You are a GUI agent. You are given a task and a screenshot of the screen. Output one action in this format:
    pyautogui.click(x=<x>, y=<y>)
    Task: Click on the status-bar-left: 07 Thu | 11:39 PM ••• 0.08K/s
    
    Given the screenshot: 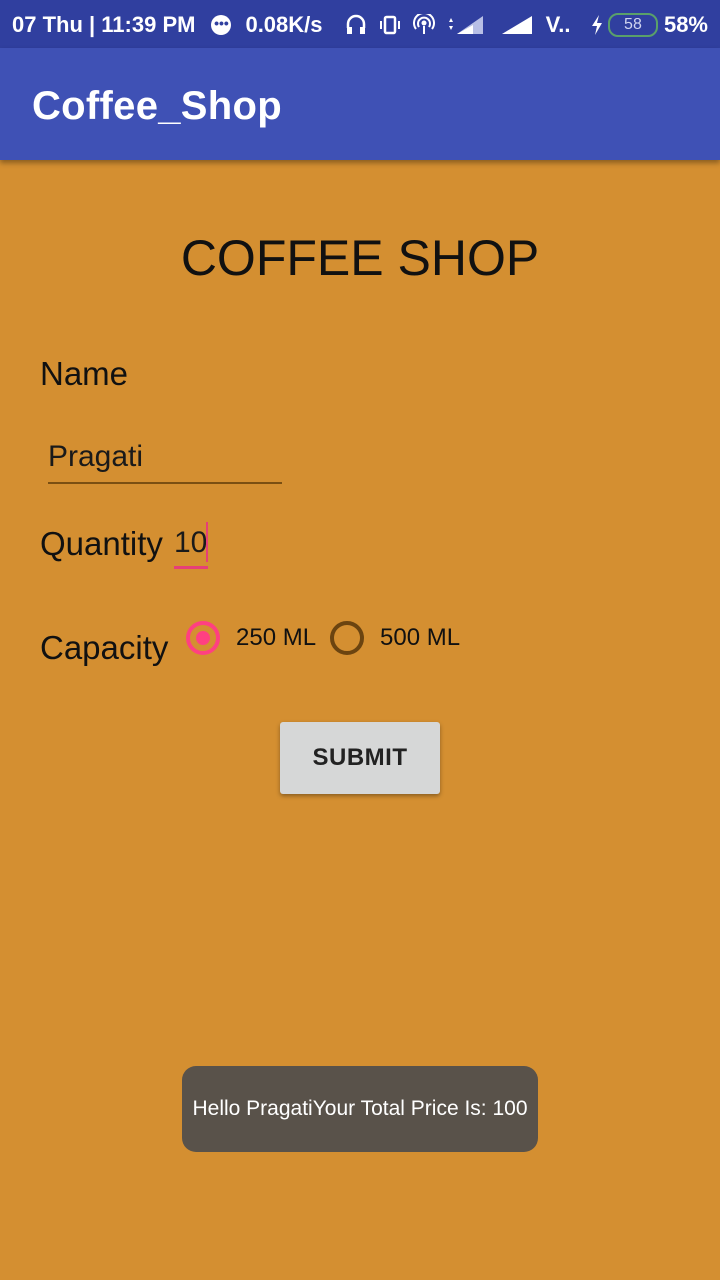 What is the action you would take?
    pyautogui.click(x=167, y=24)
    